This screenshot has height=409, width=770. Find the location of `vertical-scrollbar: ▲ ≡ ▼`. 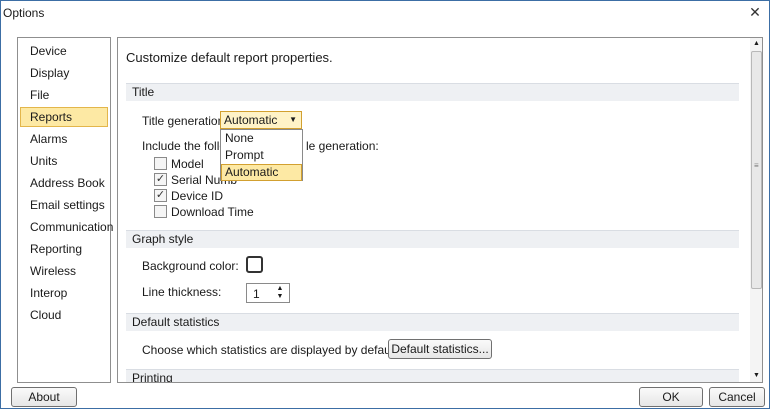

vertical-scrollbar: ▲ ≡ ▼ is located at coordinates (756, 210).